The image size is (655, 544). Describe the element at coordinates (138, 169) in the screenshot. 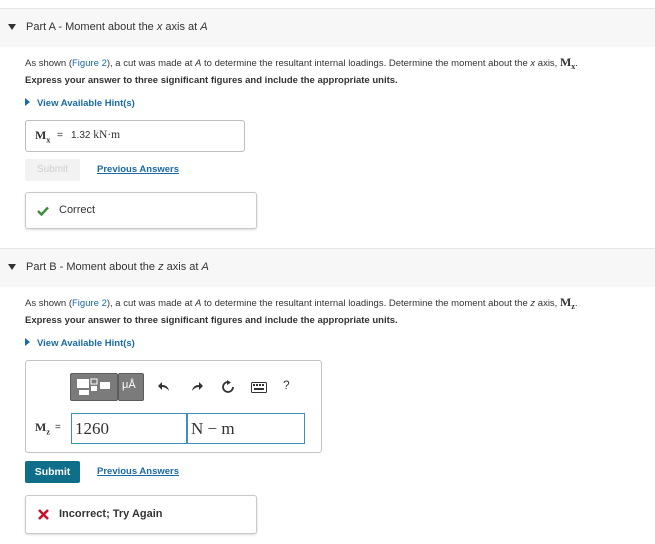

I see `part-a-previous-answers-link: Previous Answers` at that location.